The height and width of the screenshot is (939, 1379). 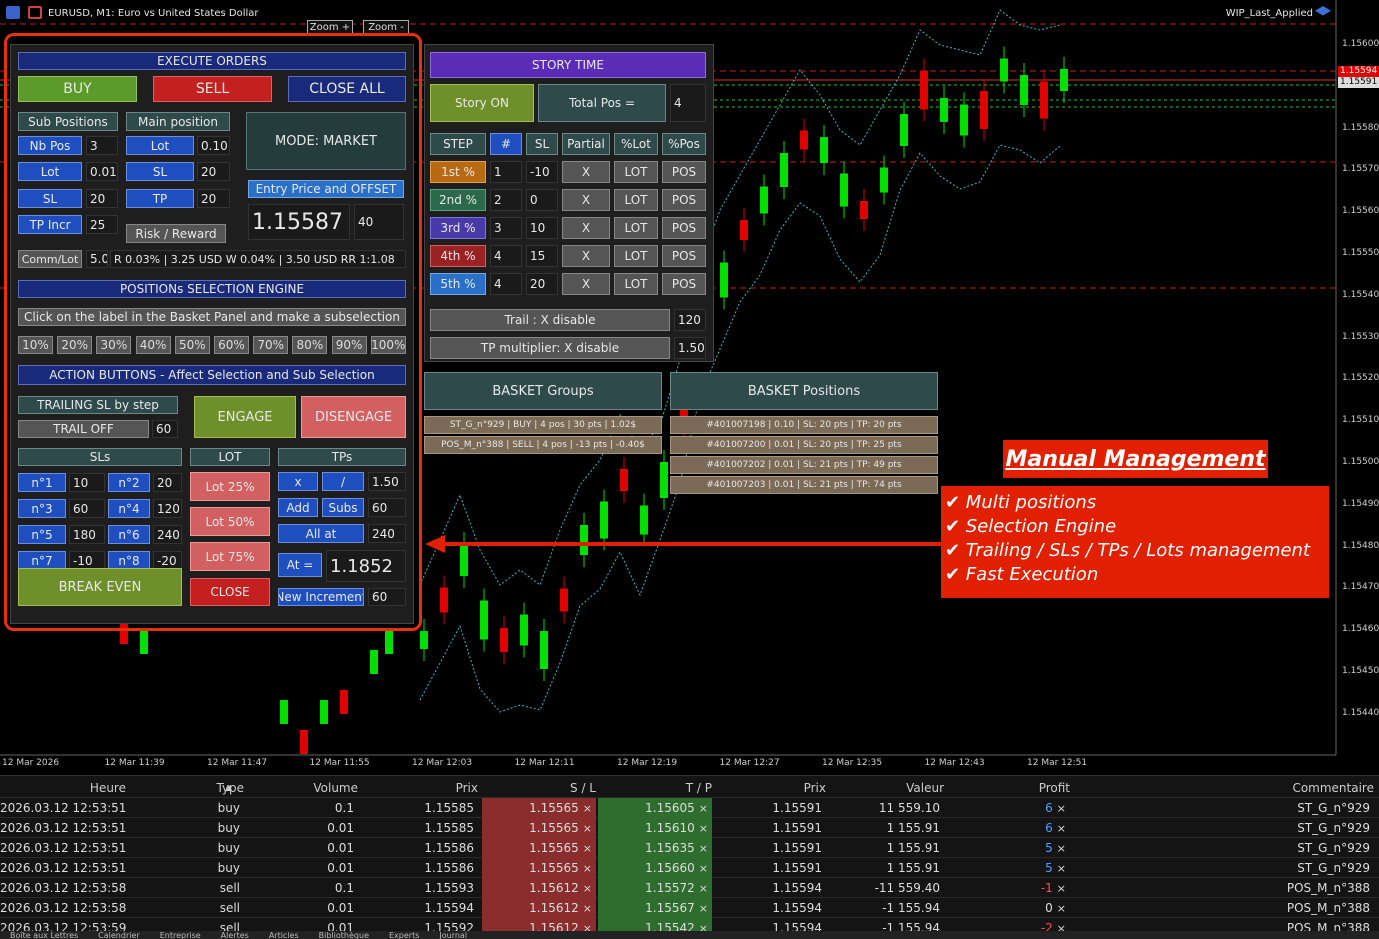 What do you see at coordinates (771, 908) in the screenshot?
I see `table-cell: 1.15594` at bounding box center [771, 908].